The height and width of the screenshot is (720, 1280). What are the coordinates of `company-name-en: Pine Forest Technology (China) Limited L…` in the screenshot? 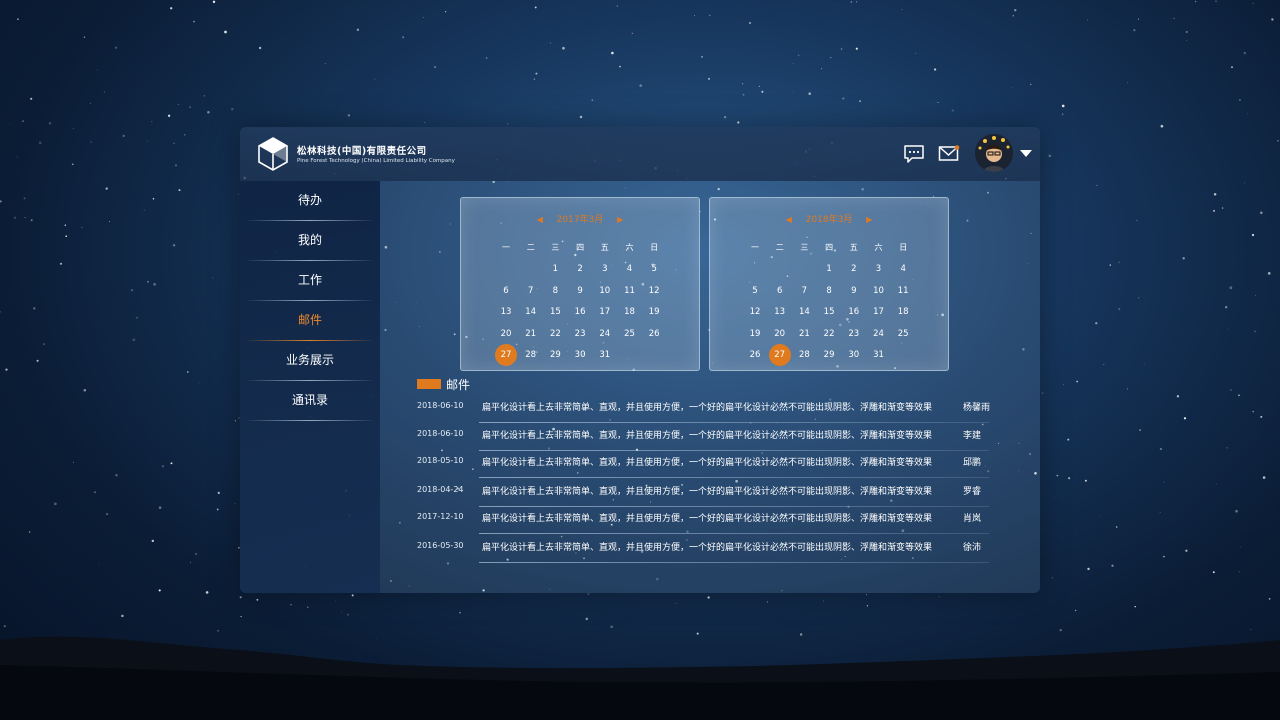 It's located at (376, 161).